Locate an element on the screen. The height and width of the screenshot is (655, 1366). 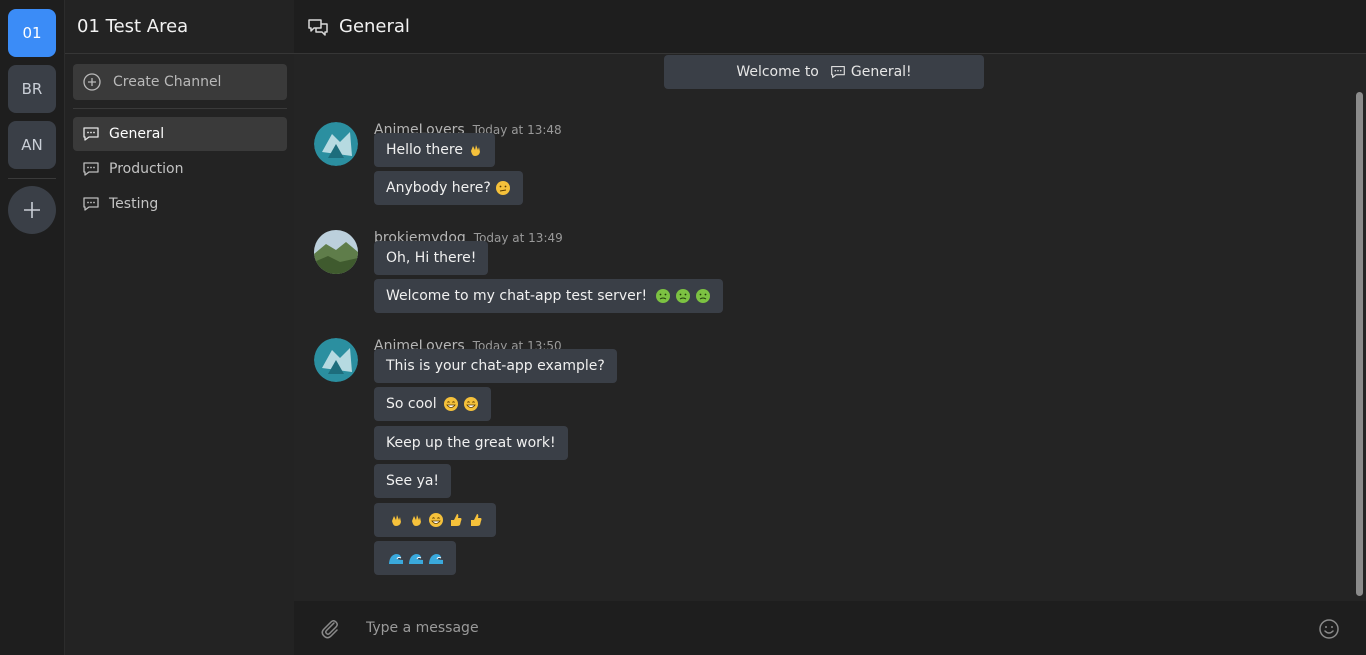
channel-item-production: Production is located at coordinates (180, 169).